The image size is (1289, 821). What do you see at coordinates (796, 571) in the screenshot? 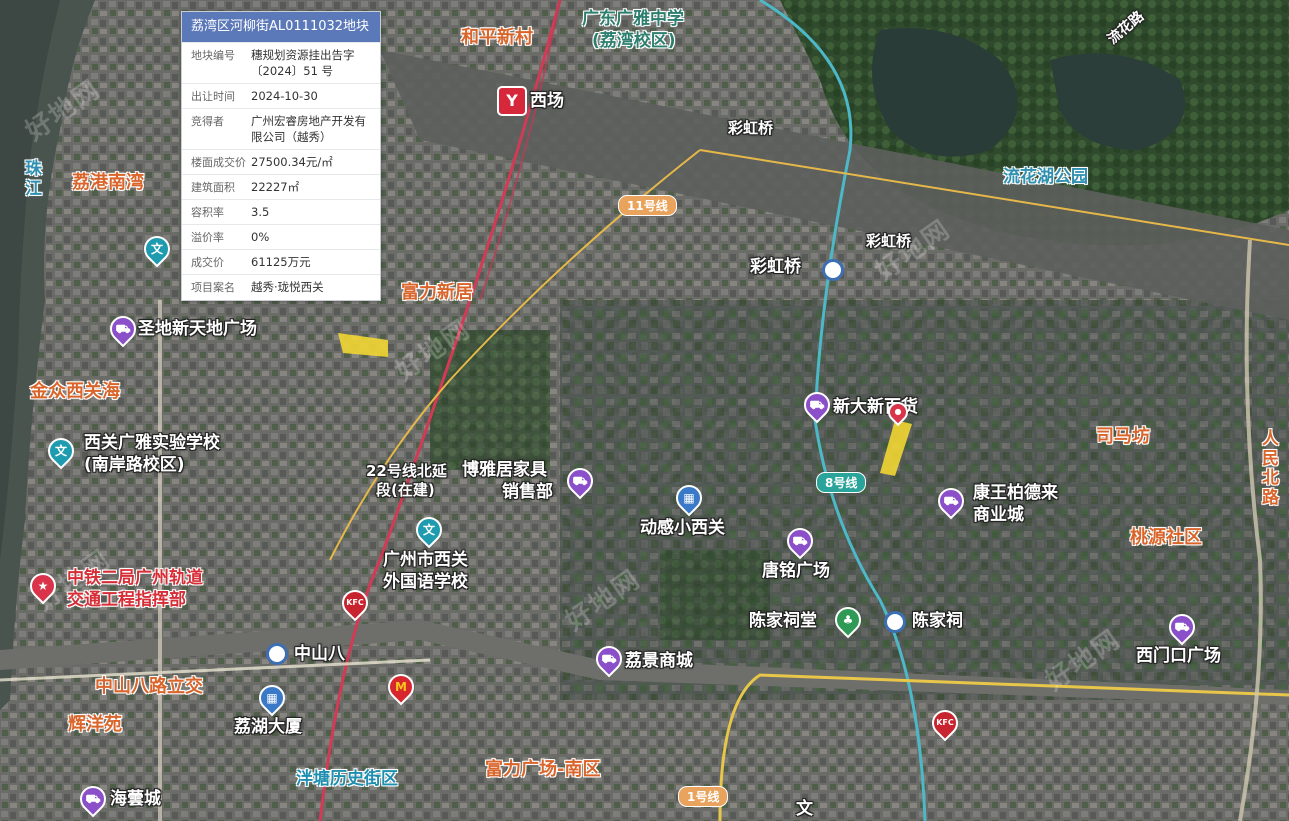
I see `label-tangming: 唐铭广场` at bounding box center [796, 571].